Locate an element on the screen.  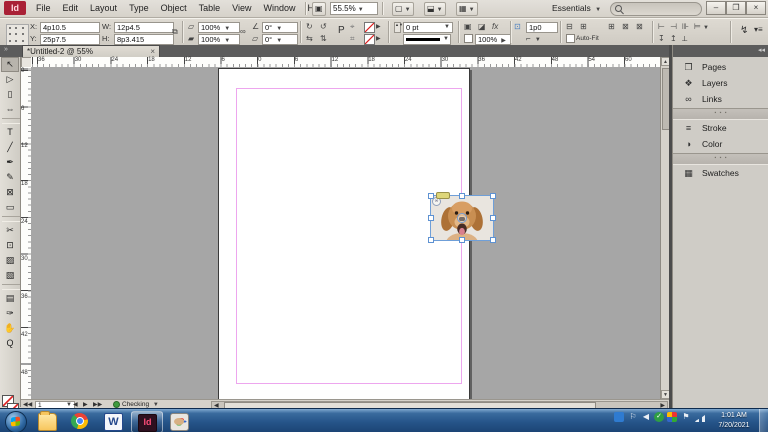
menu-item: View is located at coordinates (241, 8).